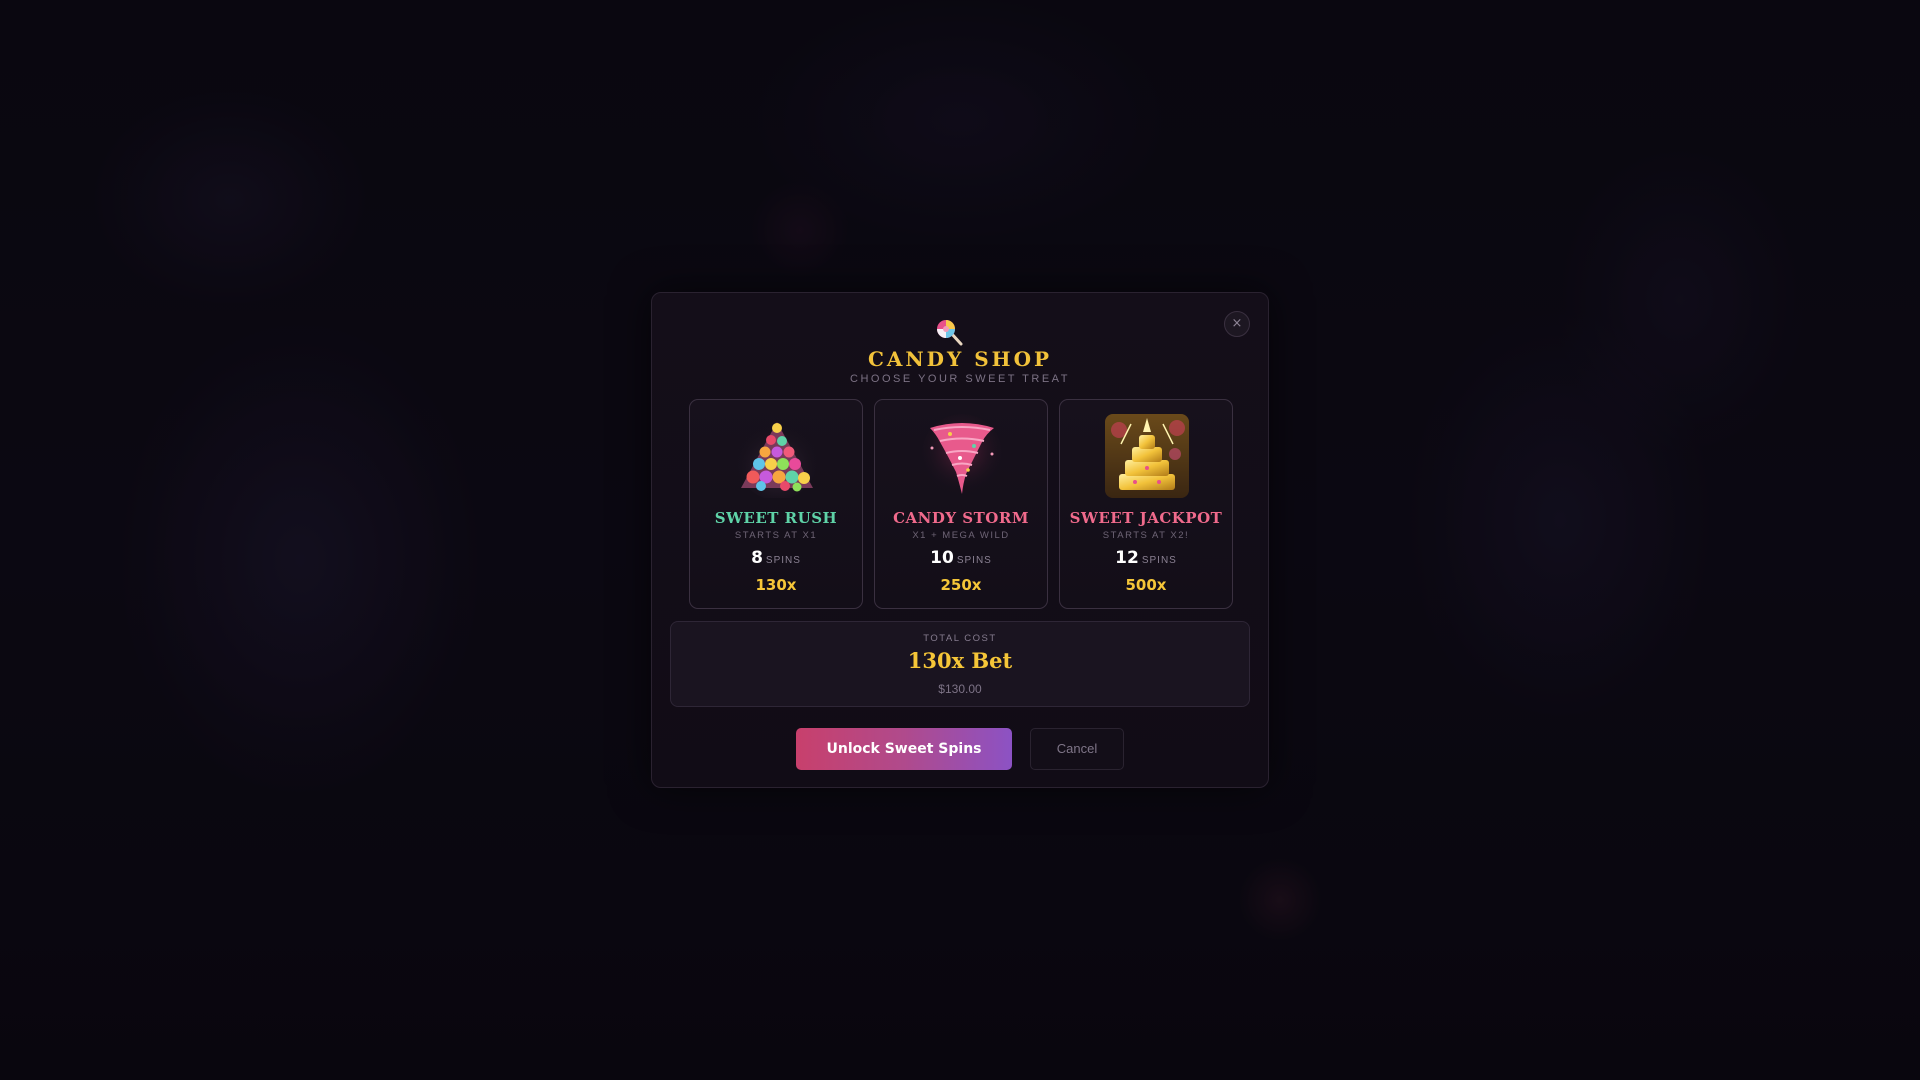 The image size is (1920, 1080). What do you see at coordinates (960, 359) in the screenshot?
I see `modal-title: CANDY SHOP` at bounding box center [960, 359].